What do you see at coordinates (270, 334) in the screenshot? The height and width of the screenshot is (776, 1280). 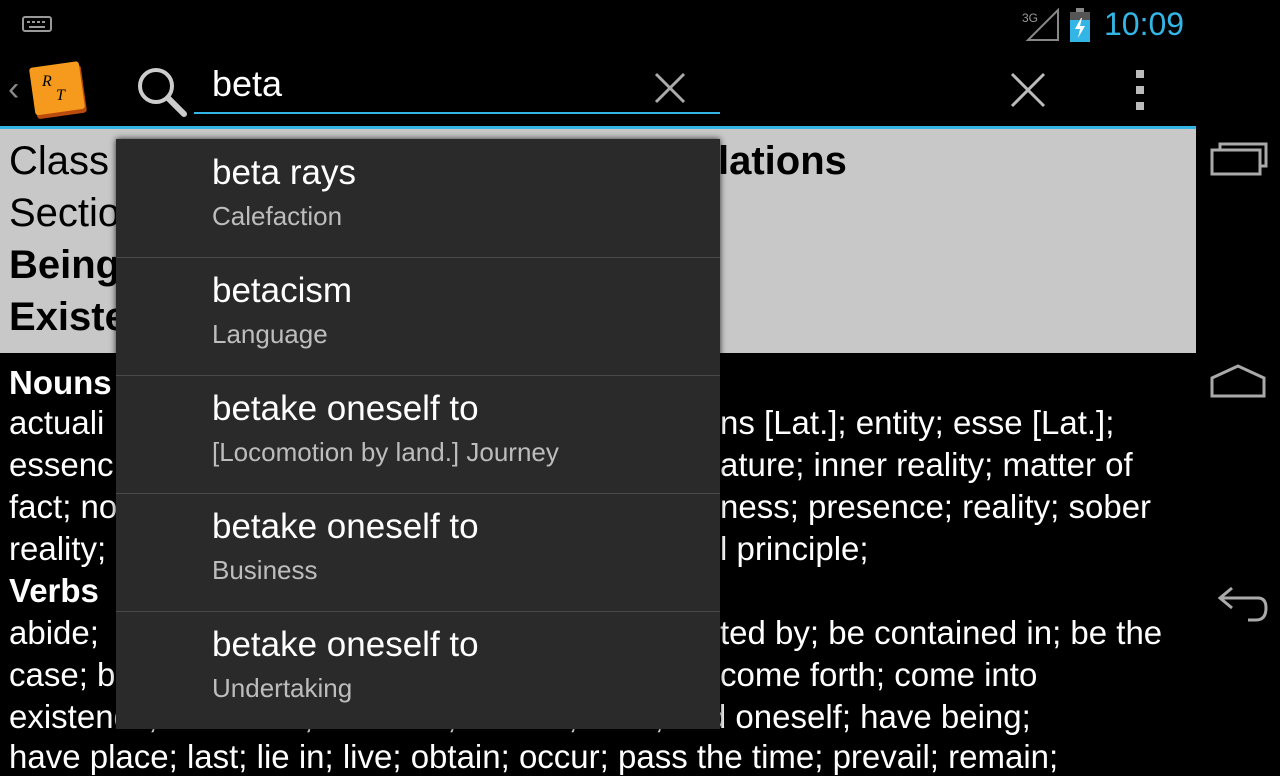 I see `suggestion-category: Language` at bounding box center [270, 334].